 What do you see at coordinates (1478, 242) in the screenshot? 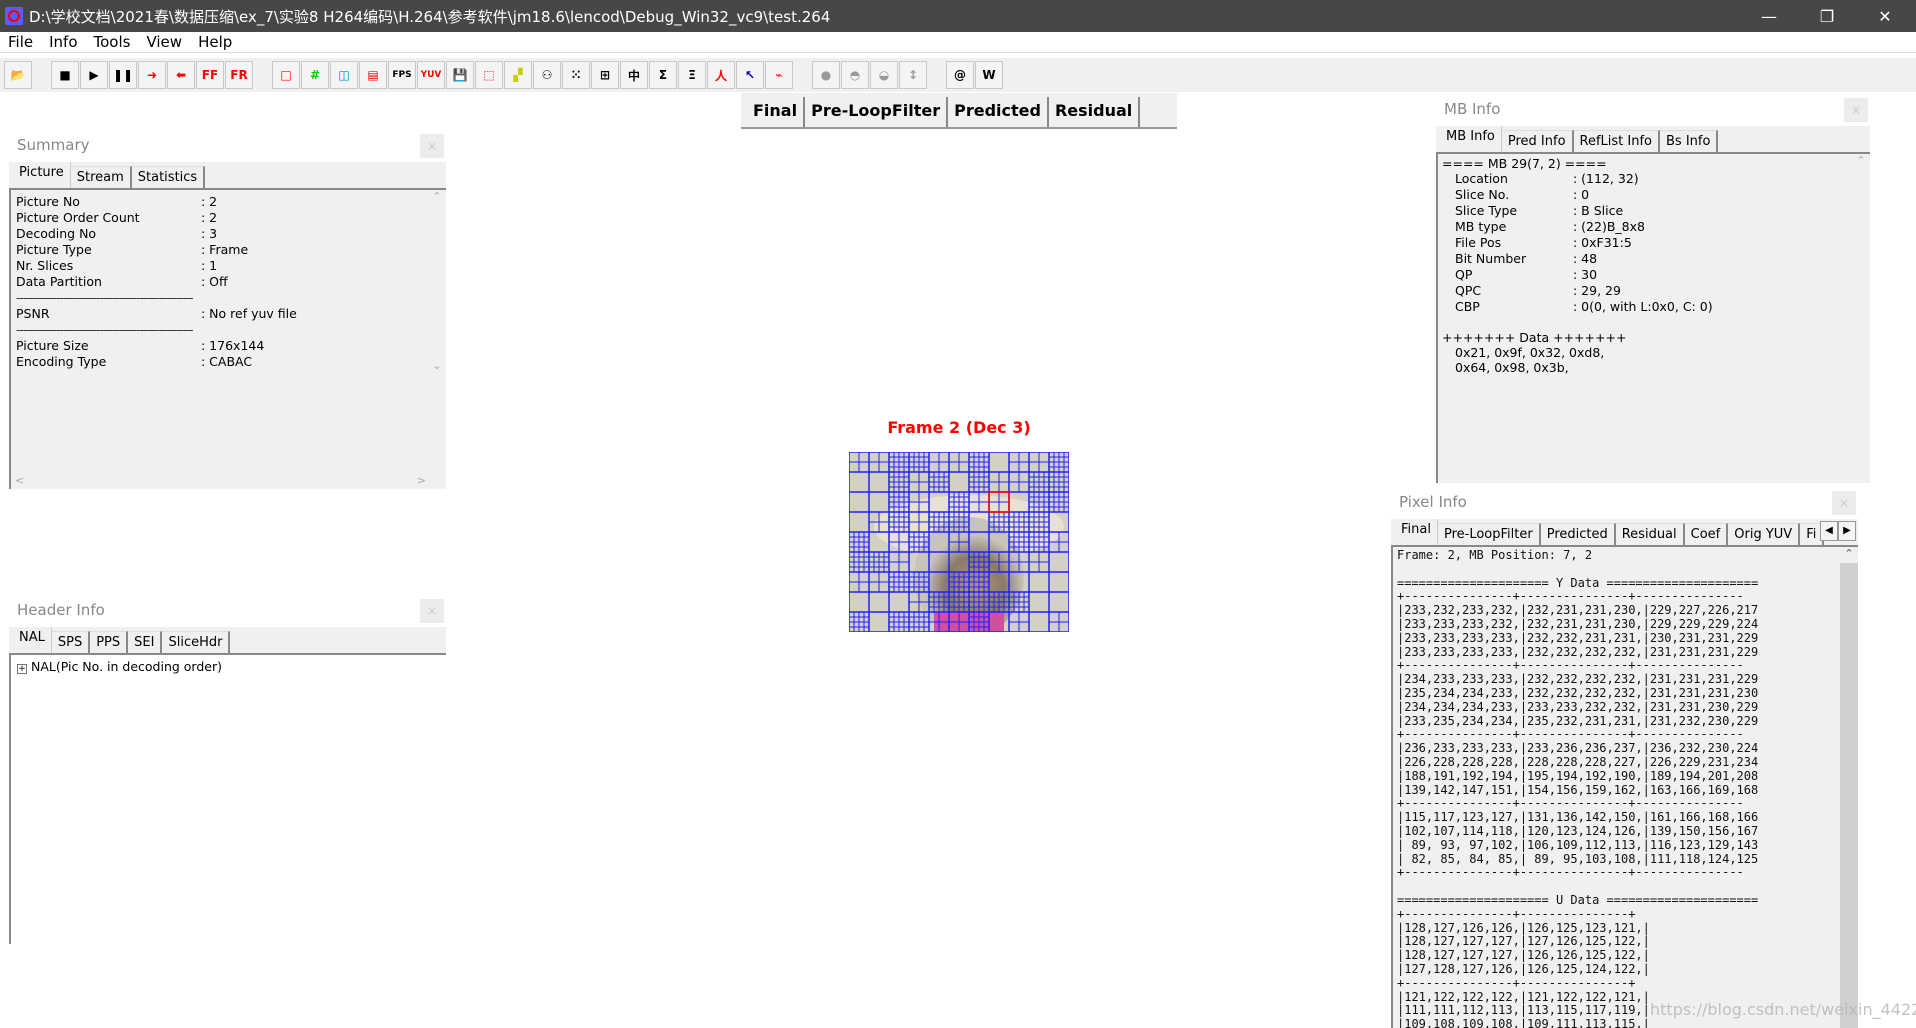
I see `field-label: File Pos` at bounding box center [1478, 242].